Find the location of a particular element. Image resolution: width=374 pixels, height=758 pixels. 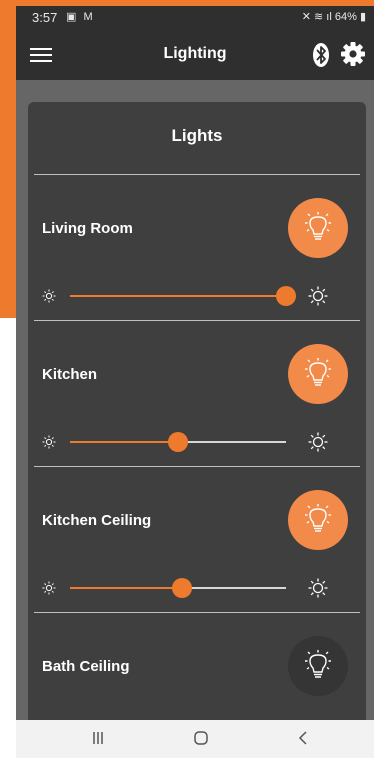

recent-apps-icon is located at coordinates (98, 738).